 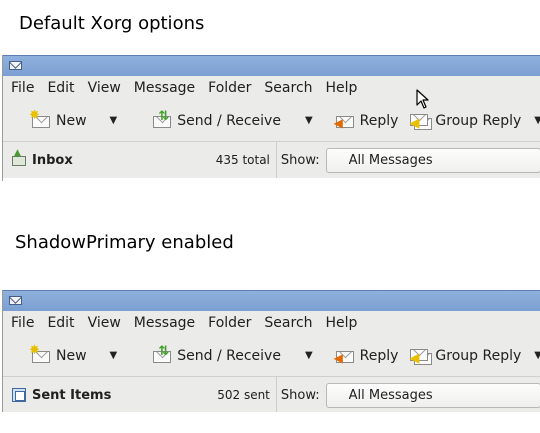 I want to click on current-folder: Sent Items 502 sent, so click(x=140, y=394).